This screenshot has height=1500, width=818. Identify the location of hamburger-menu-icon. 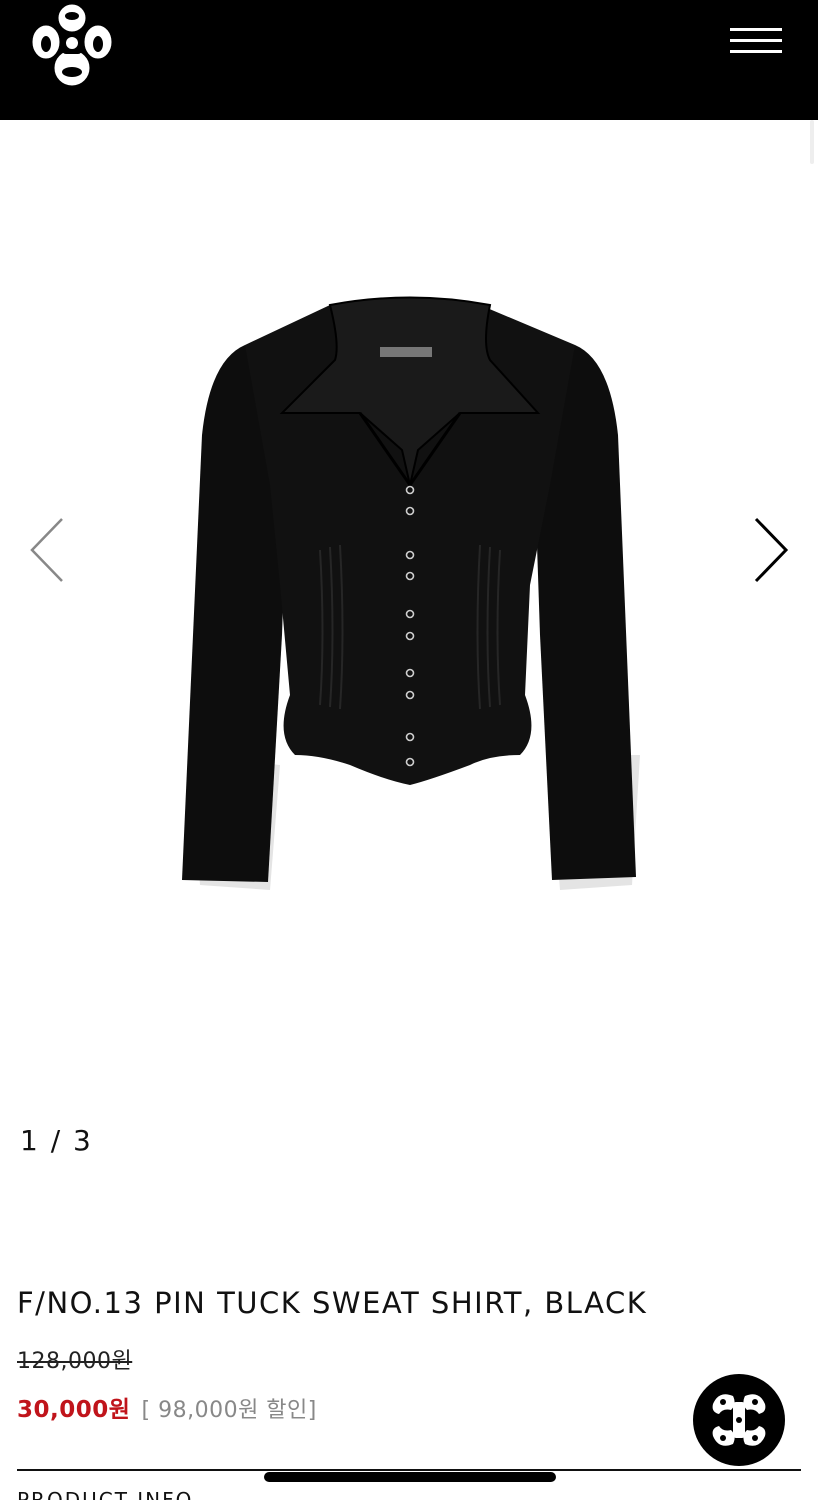
(756, 29).